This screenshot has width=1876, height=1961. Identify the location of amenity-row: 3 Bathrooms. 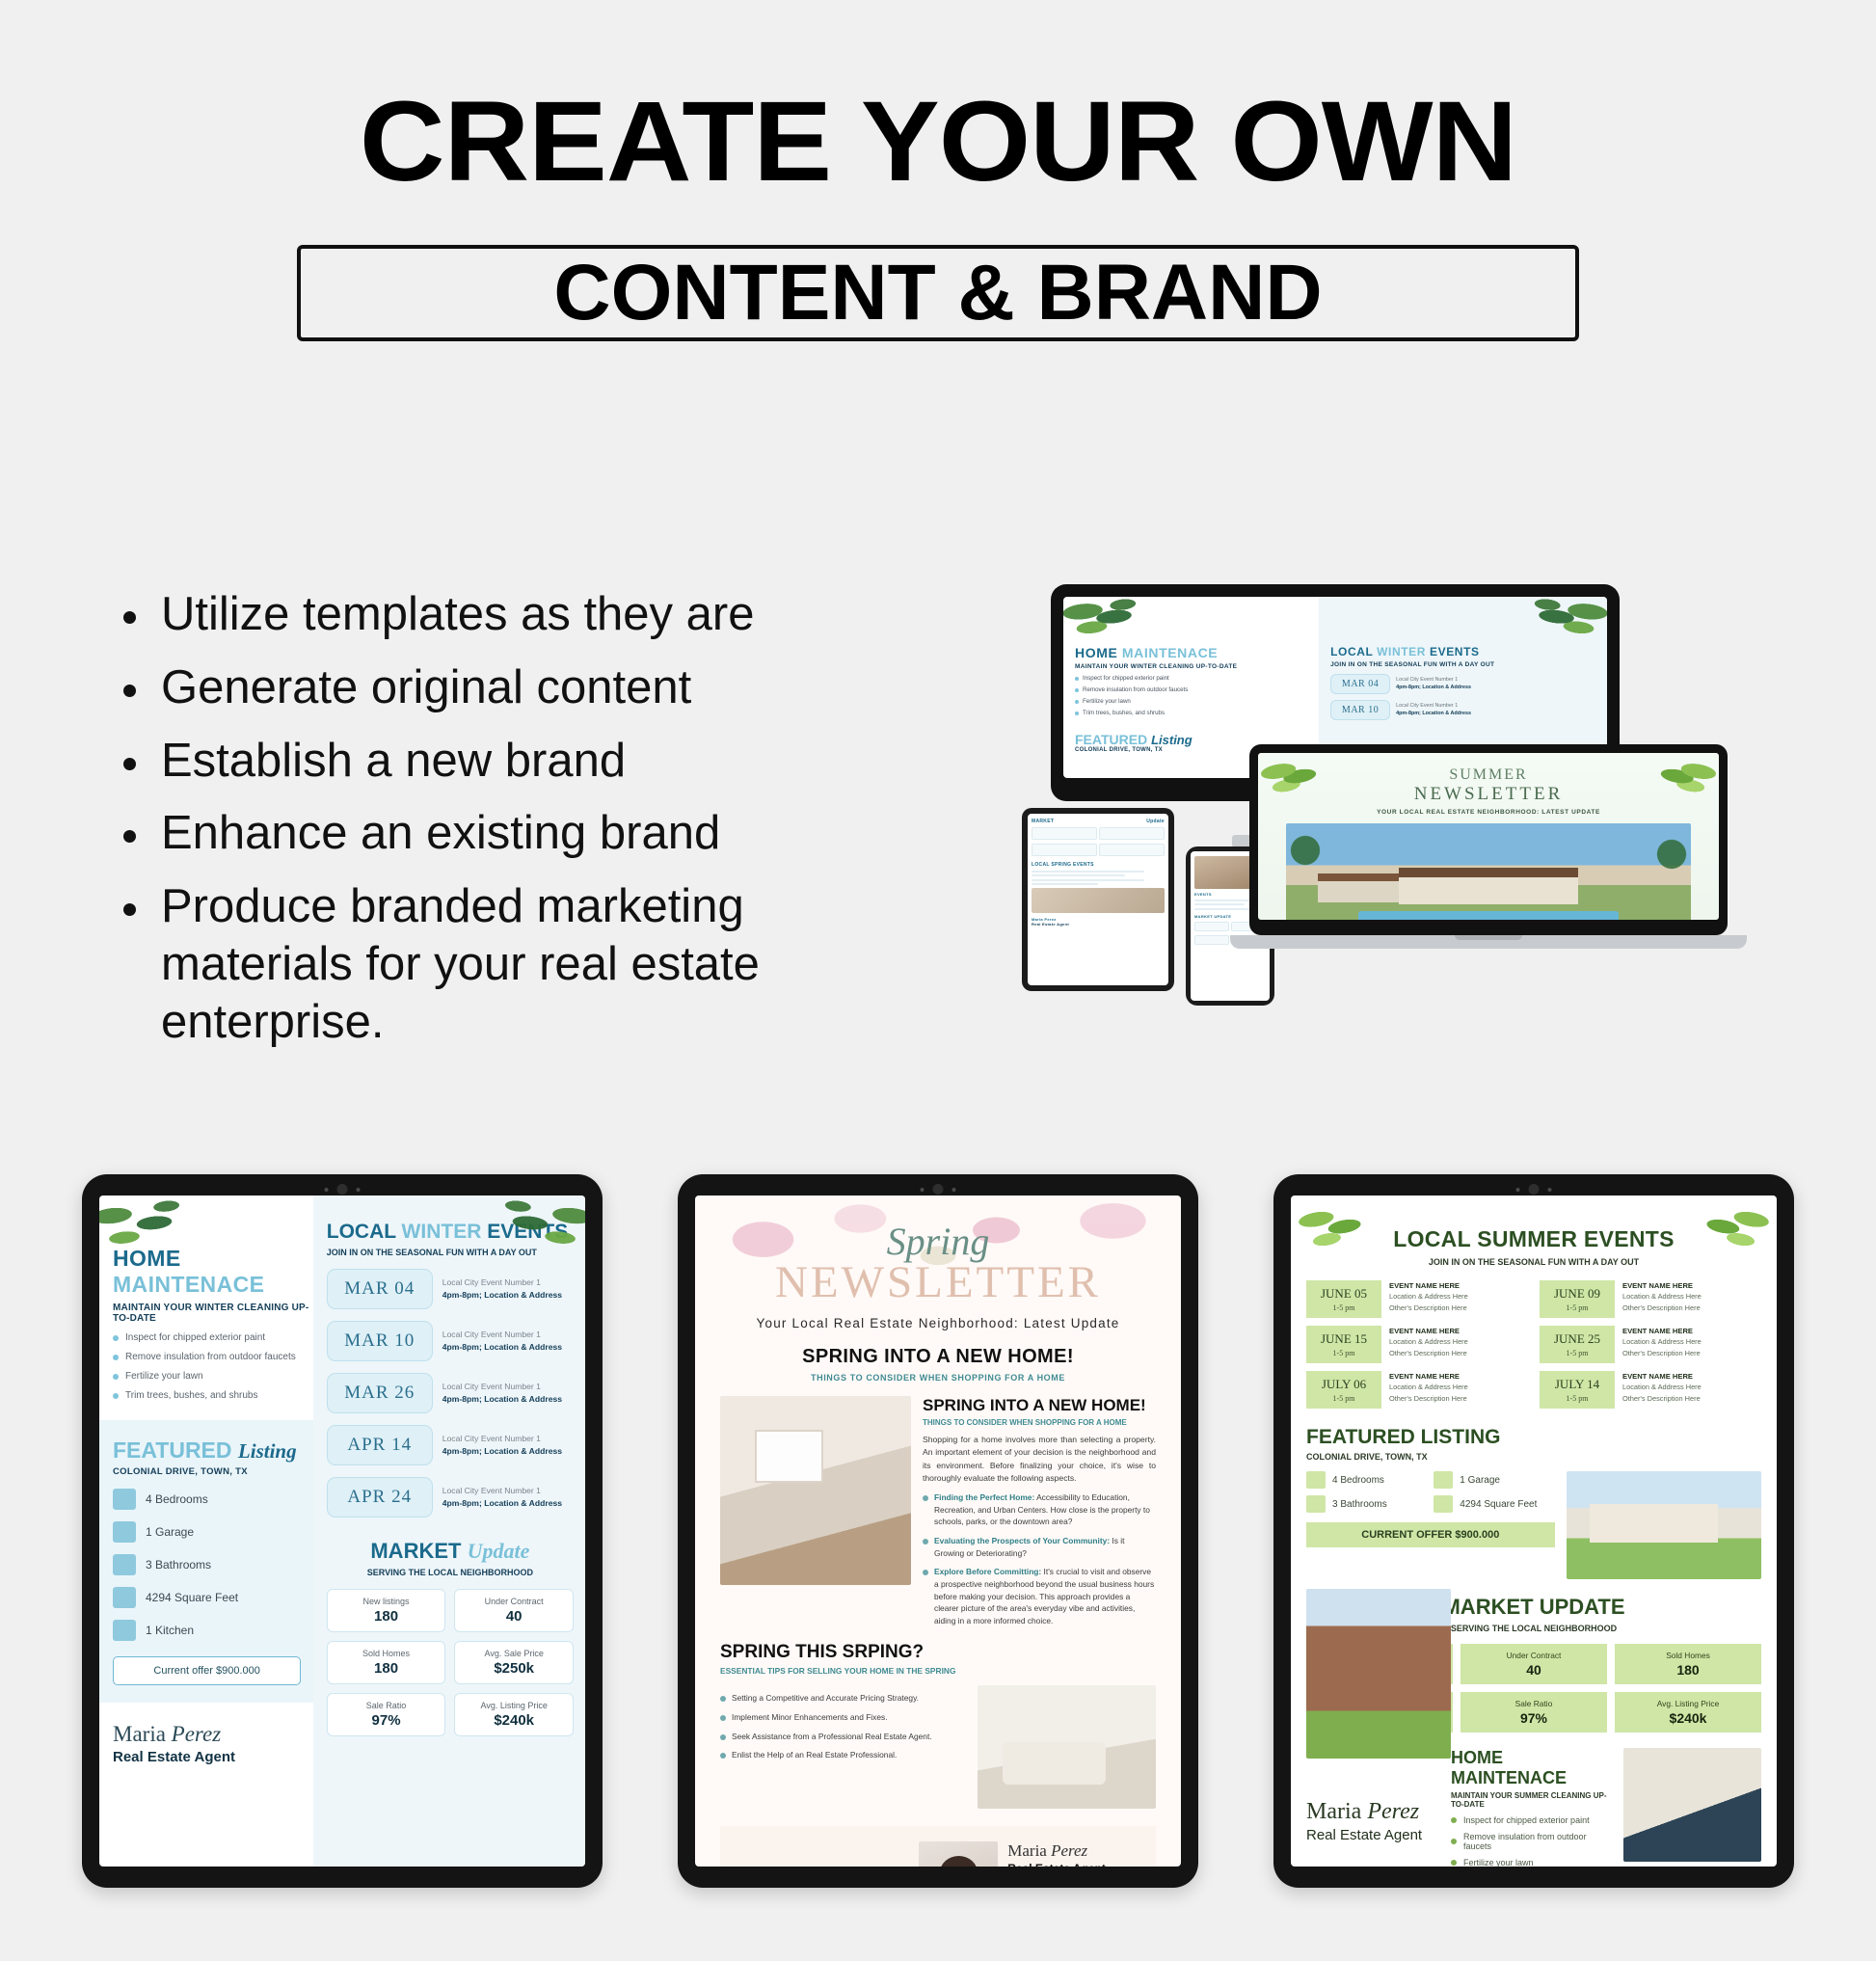
(213, 1564).